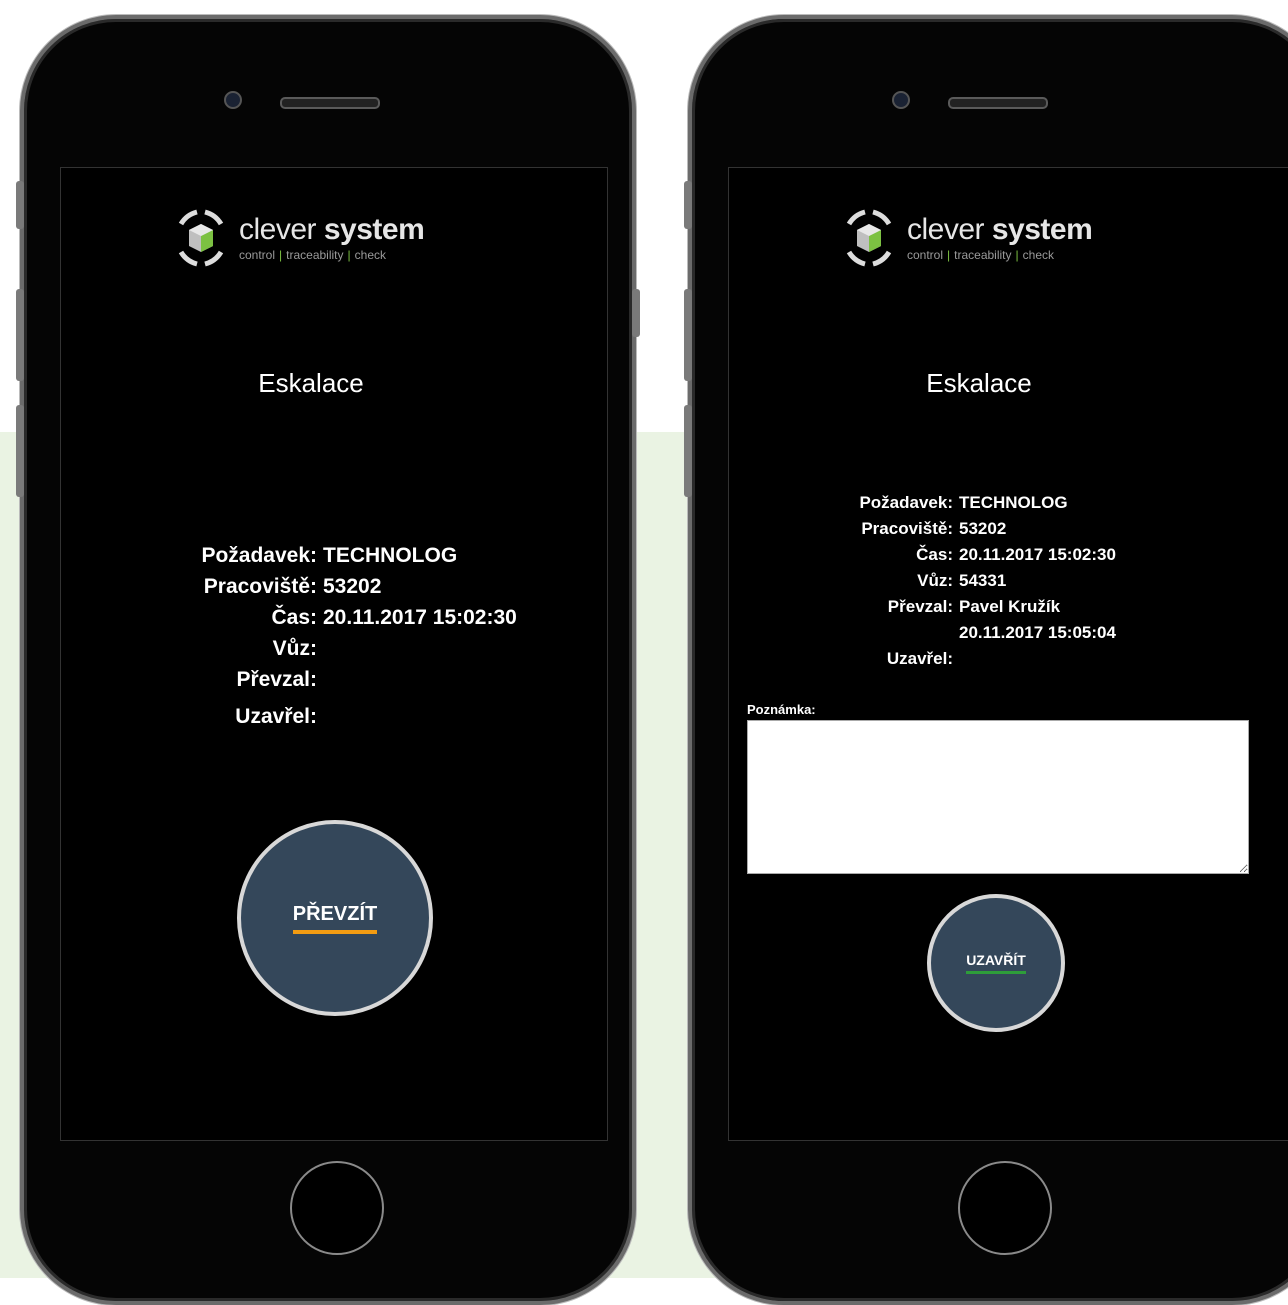 This screenshot has width=1288, height=1305. Describe the element at coordinates (962, 580) in the screenshot. I see `field-row: Vůz: 54331` at that location.